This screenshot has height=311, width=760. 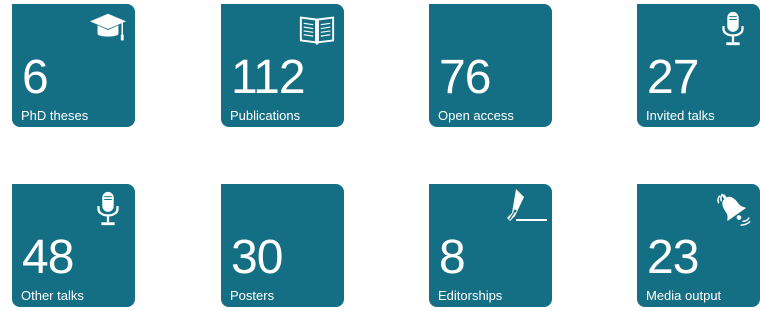 I want to click on stat-value: 112, so click(x=268, y=77).